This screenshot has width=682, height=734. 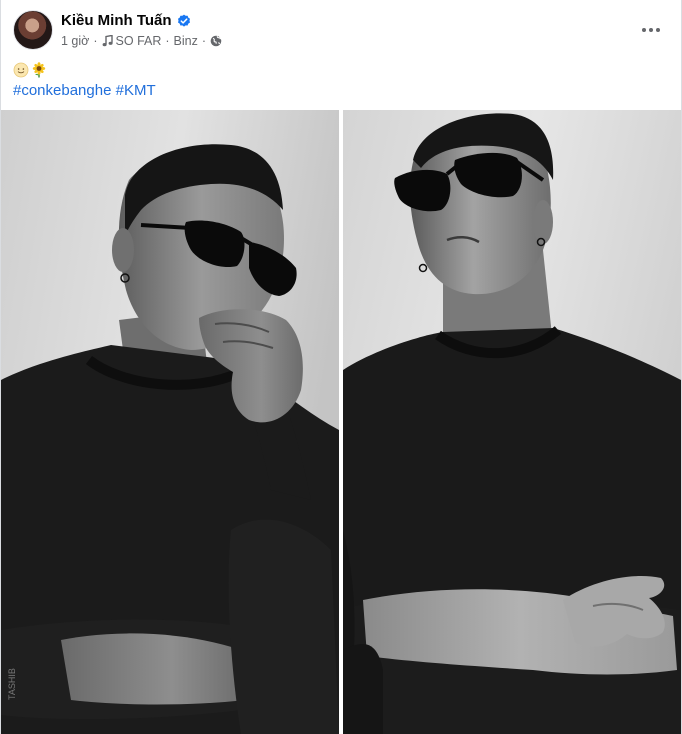 I want to click on svg-text: TASHIB, so click(x=12, y=684).